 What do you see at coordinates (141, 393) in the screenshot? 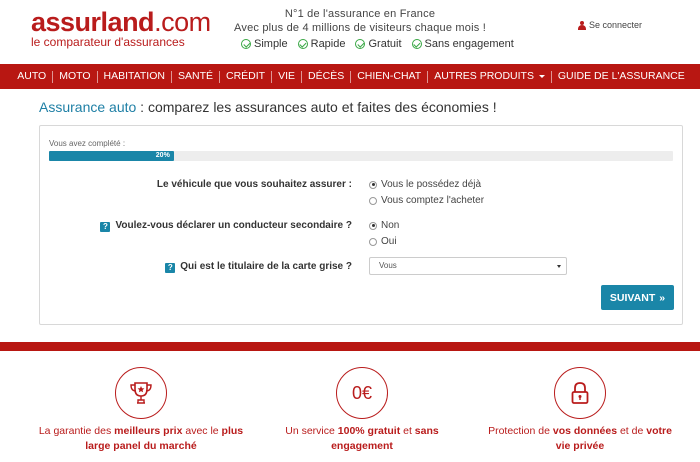
I see `trophy-icon` at bounding box center [141, 393].